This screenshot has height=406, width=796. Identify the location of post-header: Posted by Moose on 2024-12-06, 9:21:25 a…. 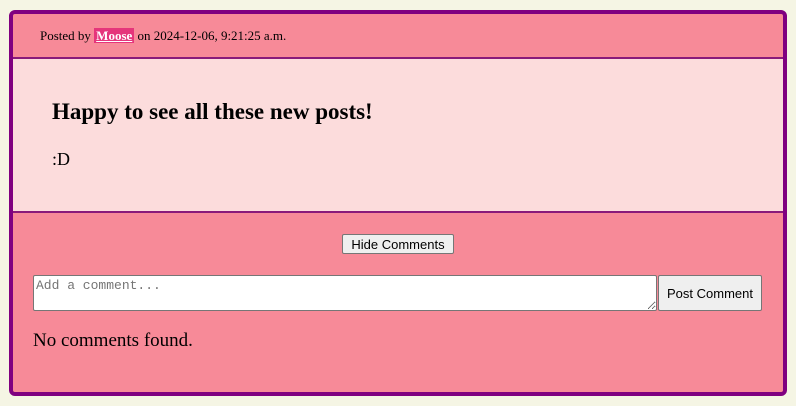
(398, 36).